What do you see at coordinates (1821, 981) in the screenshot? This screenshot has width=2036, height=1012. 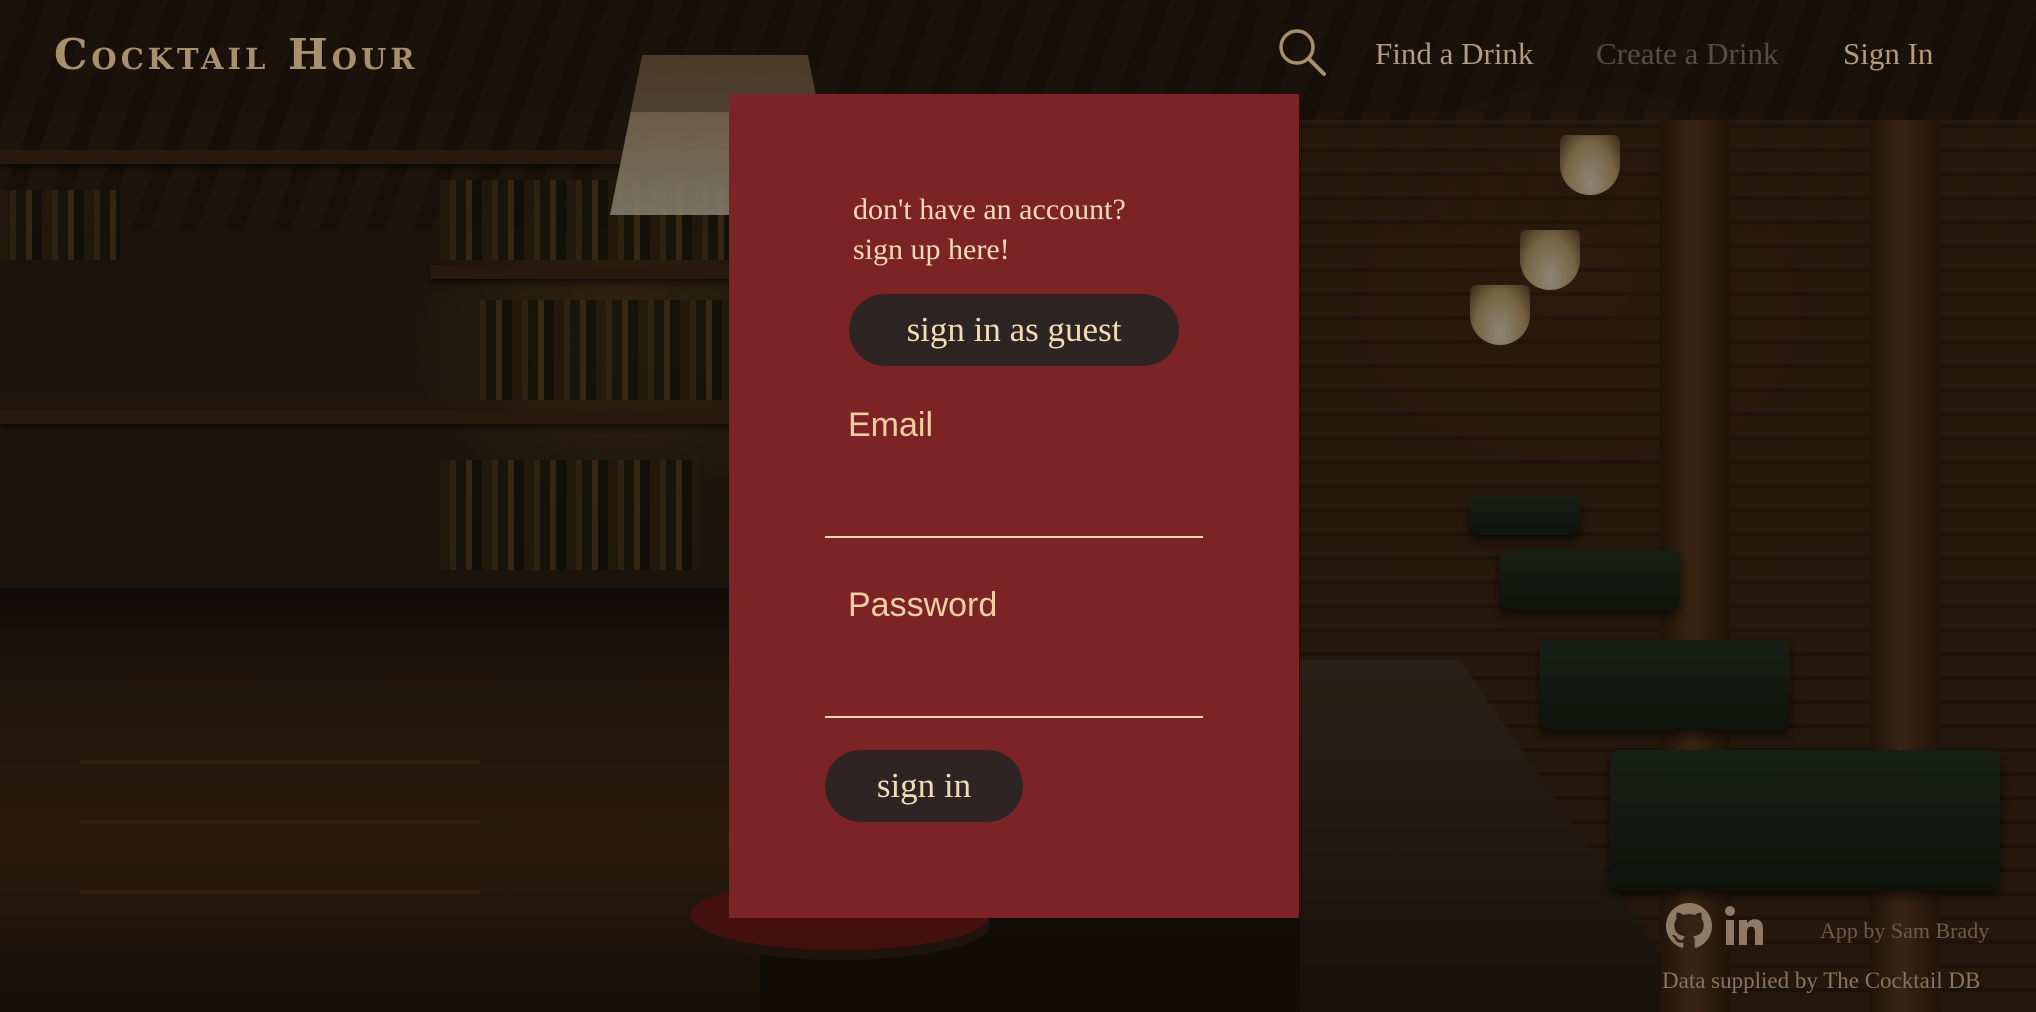 I see `data-source-credit: Data supplied by The Cocktail DB` at bounding box center [1821, 981].